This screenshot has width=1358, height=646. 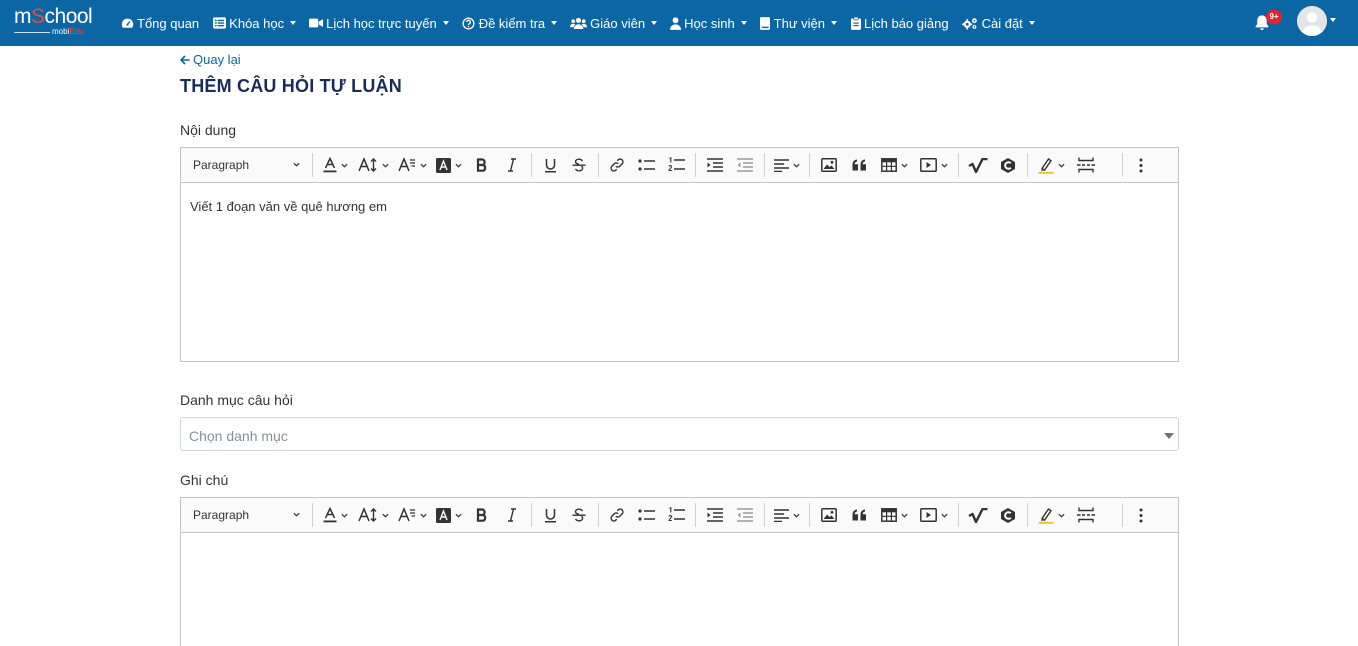 I want to click on mschool-logo: mSchool mobiEdu, so click(x=58, y=22).